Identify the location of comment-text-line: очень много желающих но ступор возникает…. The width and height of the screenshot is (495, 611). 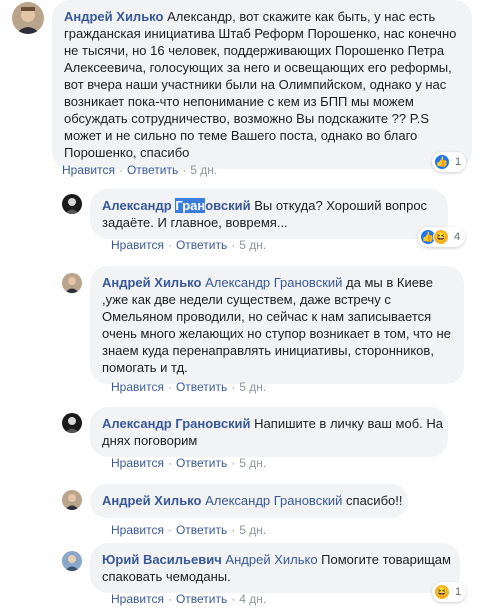
(276, 333).